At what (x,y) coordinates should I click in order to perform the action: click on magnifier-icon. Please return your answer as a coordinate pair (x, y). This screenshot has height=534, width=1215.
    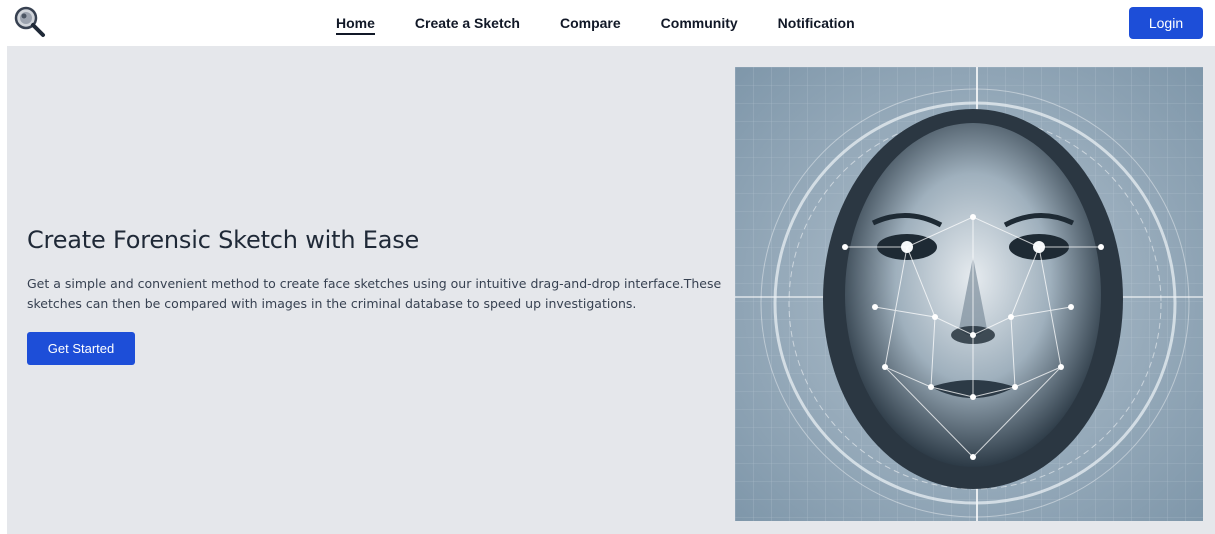
    Looking at the image, I should click on (30, 21).